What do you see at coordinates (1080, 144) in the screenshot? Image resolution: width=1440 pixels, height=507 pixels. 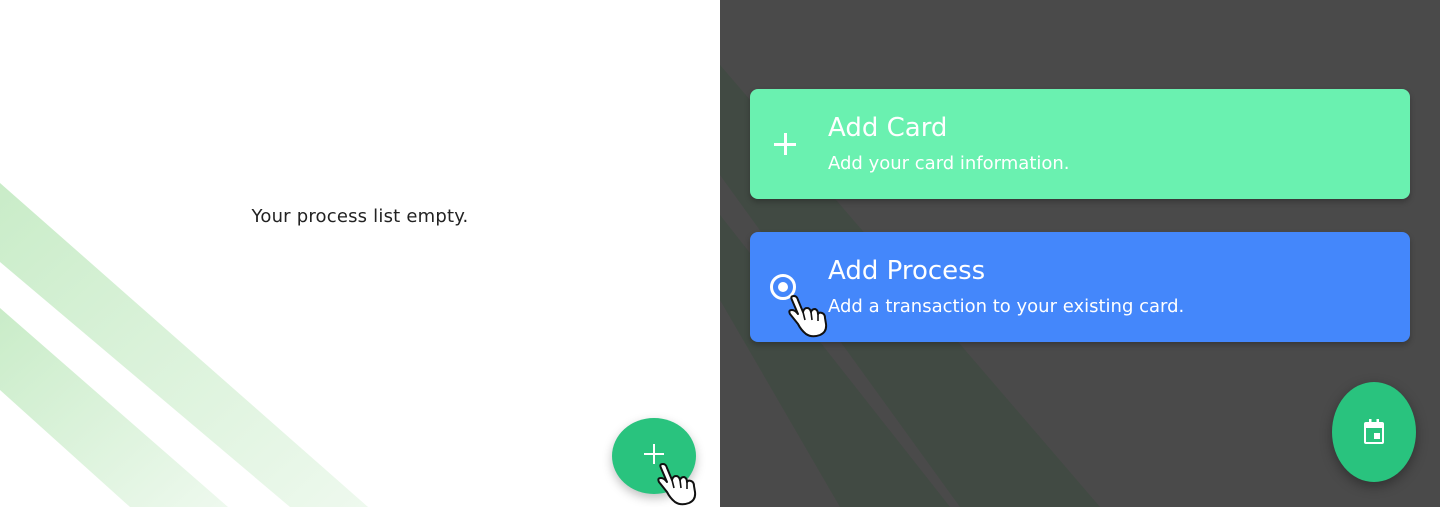 I see `add-card-option: Add Card Add your card information.` at bounding box center [1080, 144].